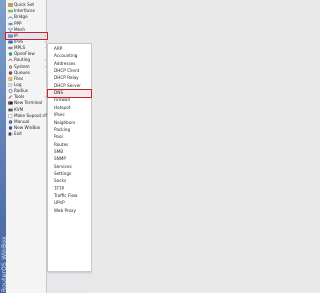  Describe the element at coordinates (69, 123) in the screenshot. I see `submenu-item-neighbors: Neighbors` at that location.